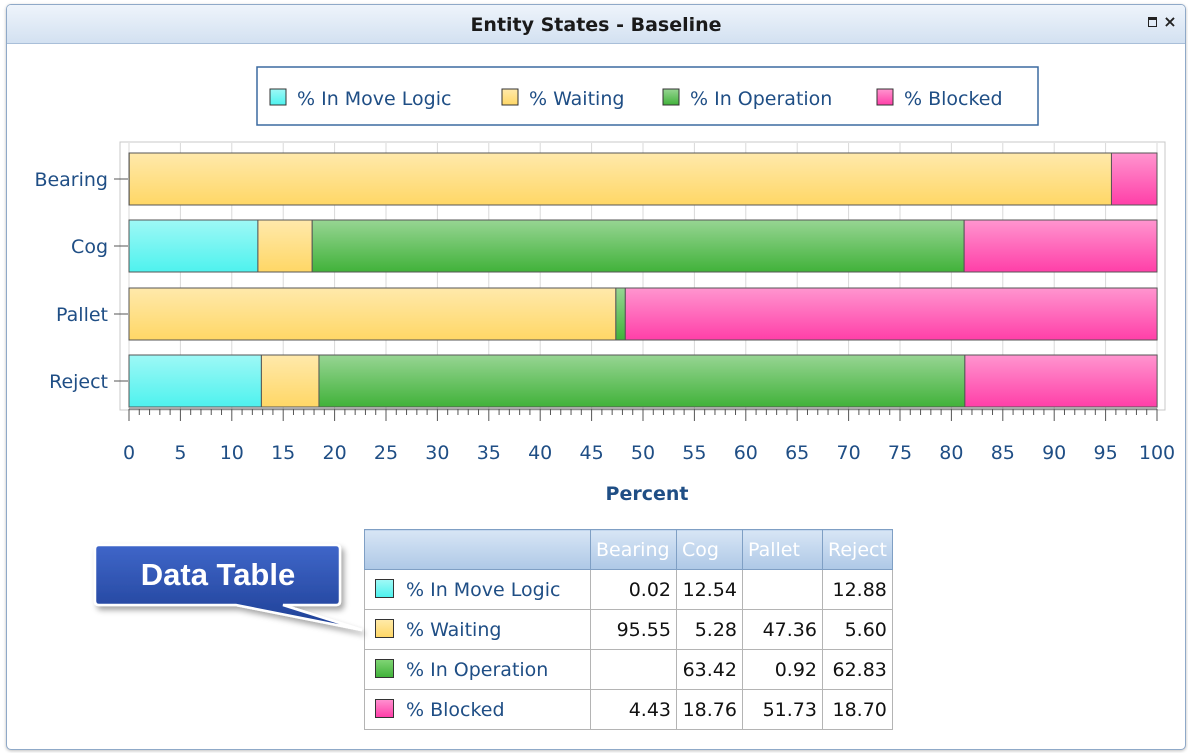 This screenshot has width=1188, height=753. I want to click on legend-label-in-move-logic: % In Move Logic, so click(374, 99).